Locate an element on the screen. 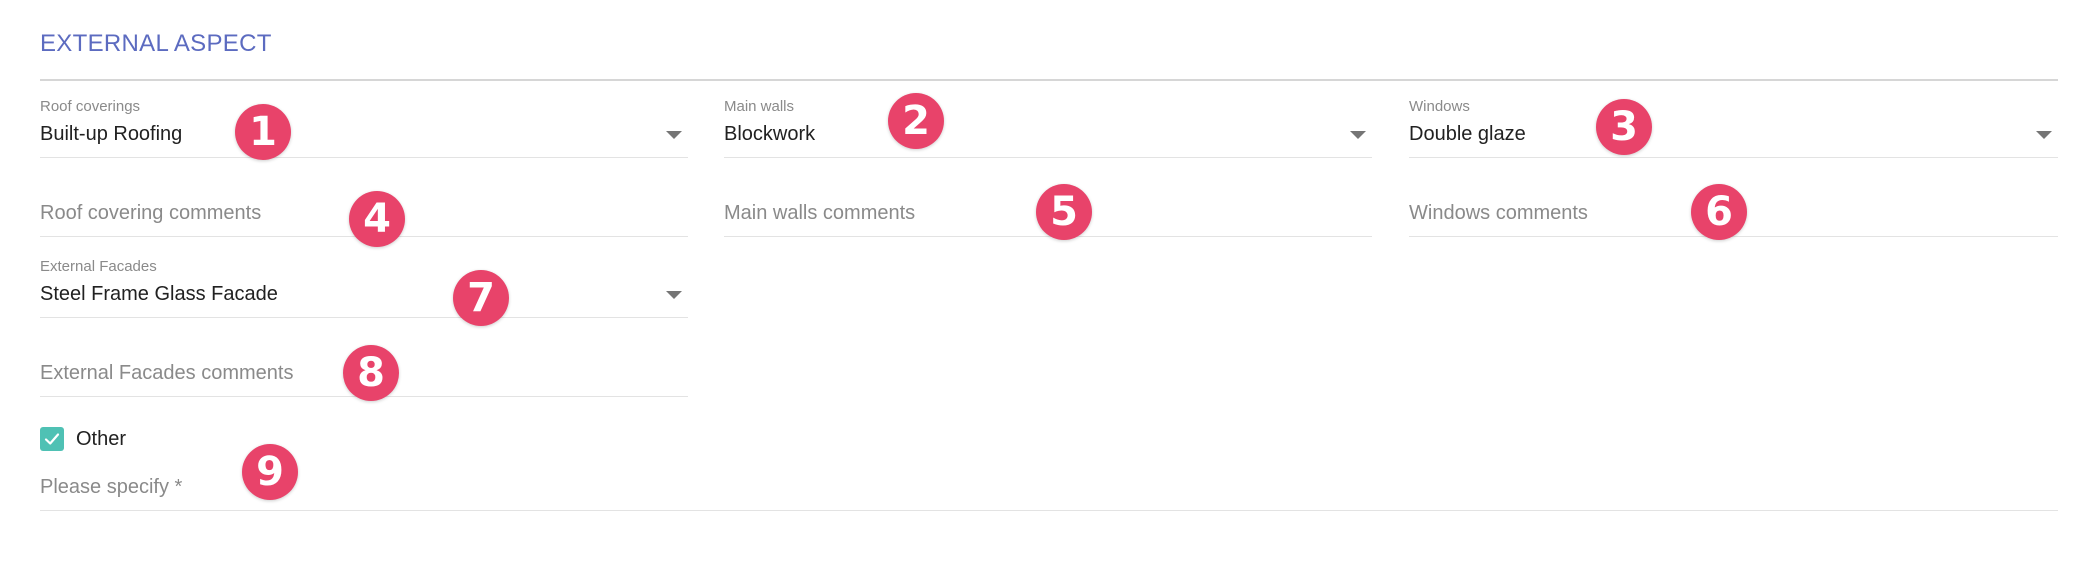 The height and width of the screenshot is (566, 2084). annotation-badge-8: 8 is located at coordinates (371, 373).